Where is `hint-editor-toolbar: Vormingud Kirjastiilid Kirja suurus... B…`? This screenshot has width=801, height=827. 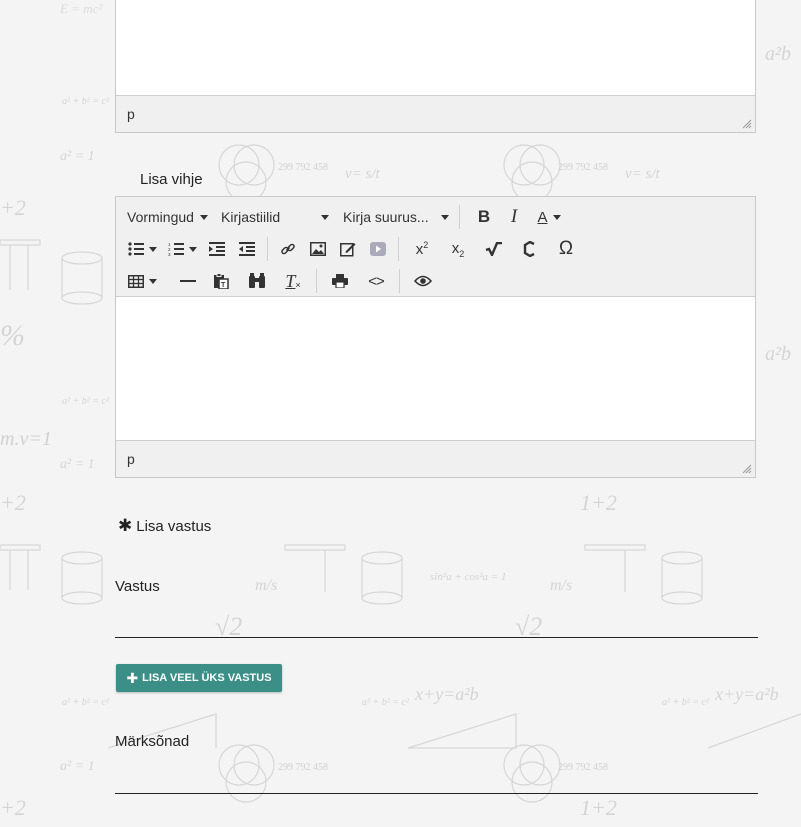
hint-editor-toolbar: Vormingud Kirjastiilid Kirja suurus... B… is located at coordinates (435, 247).